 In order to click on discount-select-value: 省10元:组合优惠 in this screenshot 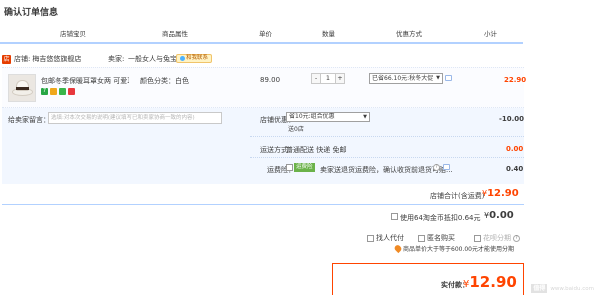, I will do `click(312, 116)`.